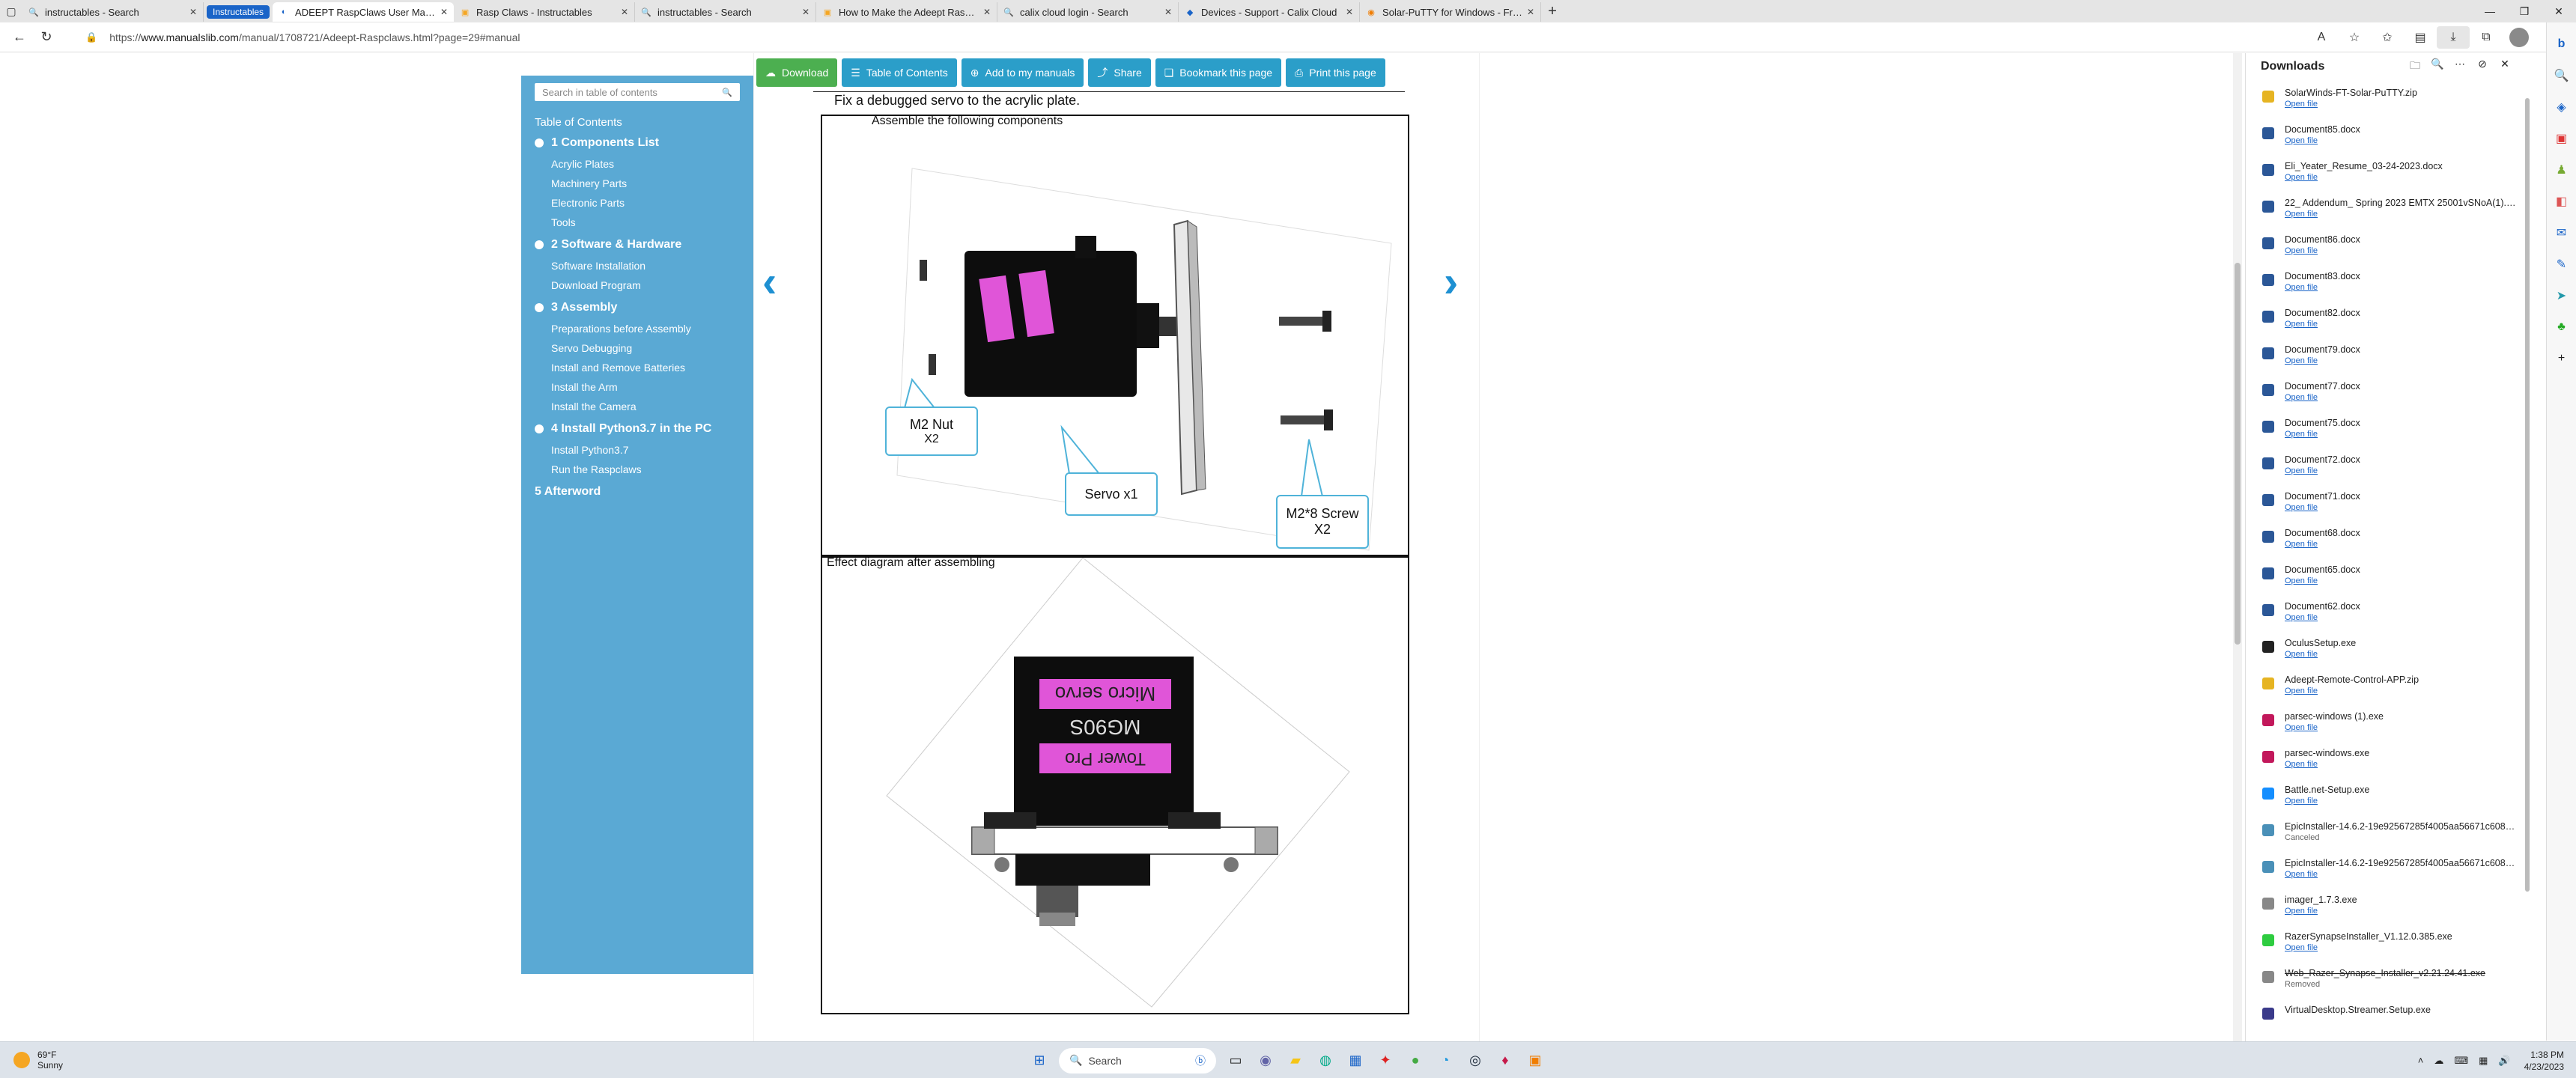 The image size is (2576, 1078). I want to click on office-icon: ◧, so click(2562, 201).